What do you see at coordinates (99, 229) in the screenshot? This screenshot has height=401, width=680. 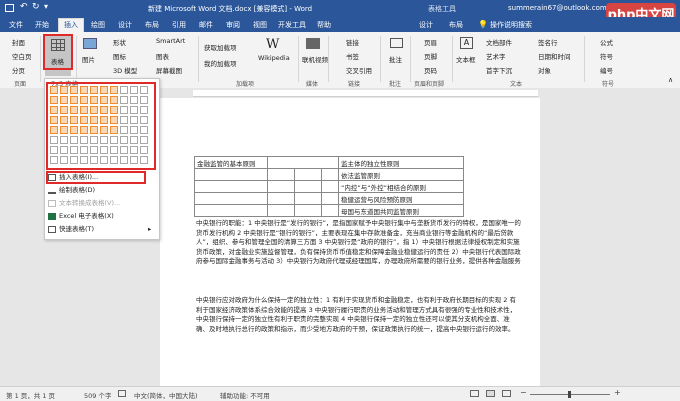 I see `menu-quick-tables: 快速表格(T) ▸` at bounding box center [99, 229].